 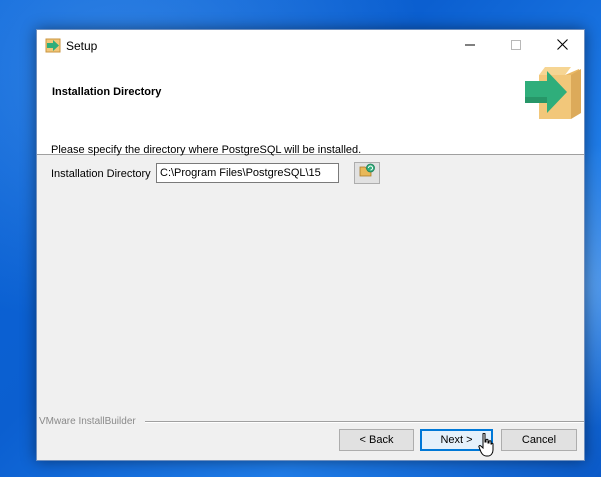 I want to click on minimize-button, so click(x=470, y=45).